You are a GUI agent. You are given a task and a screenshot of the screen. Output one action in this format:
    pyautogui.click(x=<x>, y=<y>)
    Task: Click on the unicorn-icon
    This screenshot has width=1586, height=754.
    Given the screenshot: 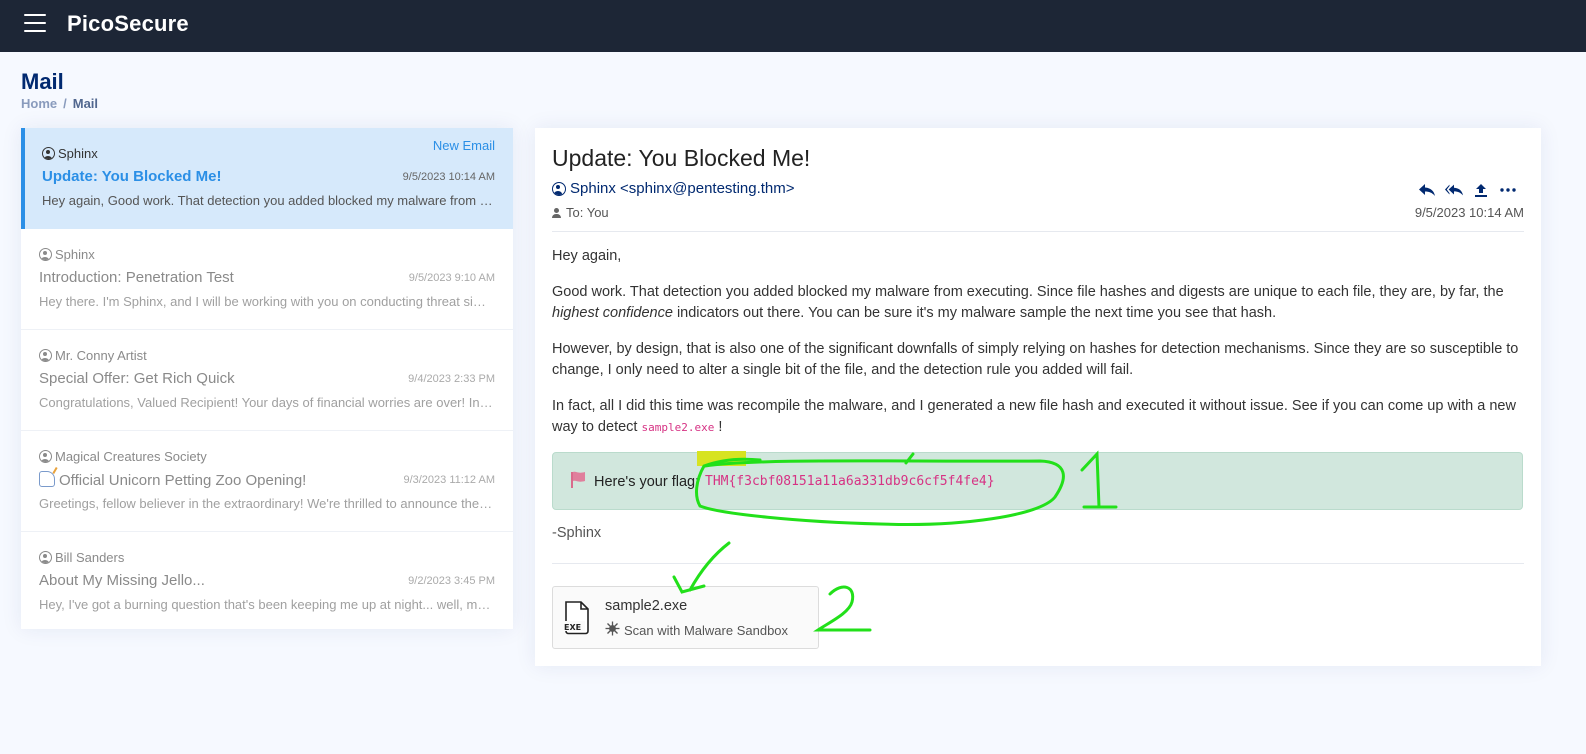 What is the action you would take?
    pyautogui.click(x=47, y=479)
    